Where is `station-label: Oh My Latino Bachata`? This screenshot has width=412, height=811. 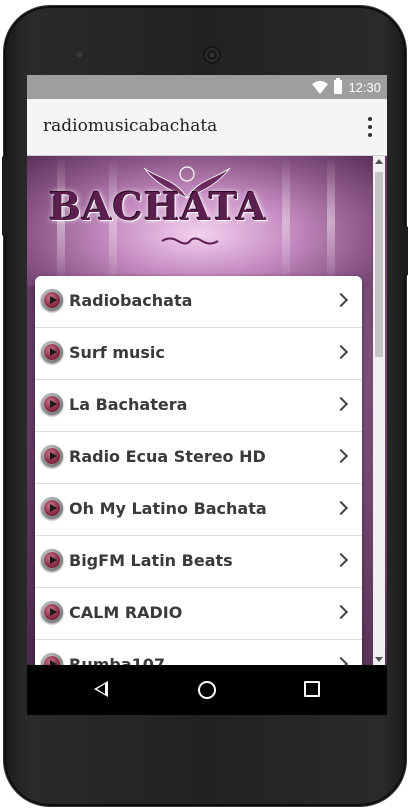
station-label: Oh My Latino Bachata is located at coordinates (168, 508).